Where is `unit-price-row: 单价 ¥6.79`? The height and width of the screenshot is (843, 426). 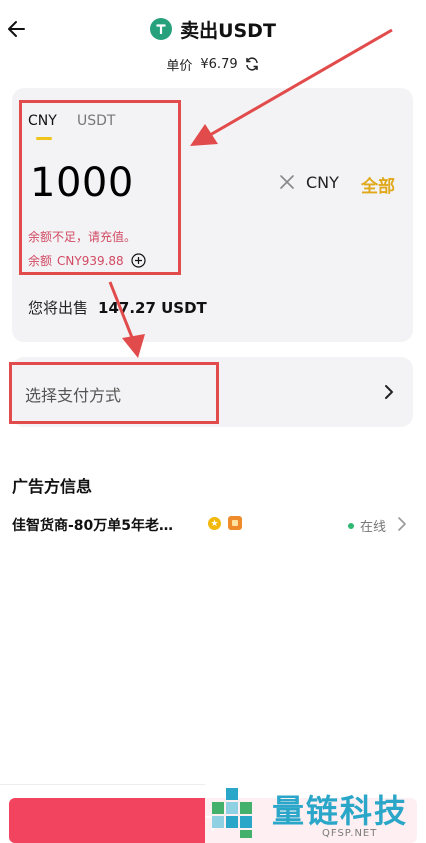
unit-price-row: 单价 ¥6.79 is located at coordinates (213, 64).